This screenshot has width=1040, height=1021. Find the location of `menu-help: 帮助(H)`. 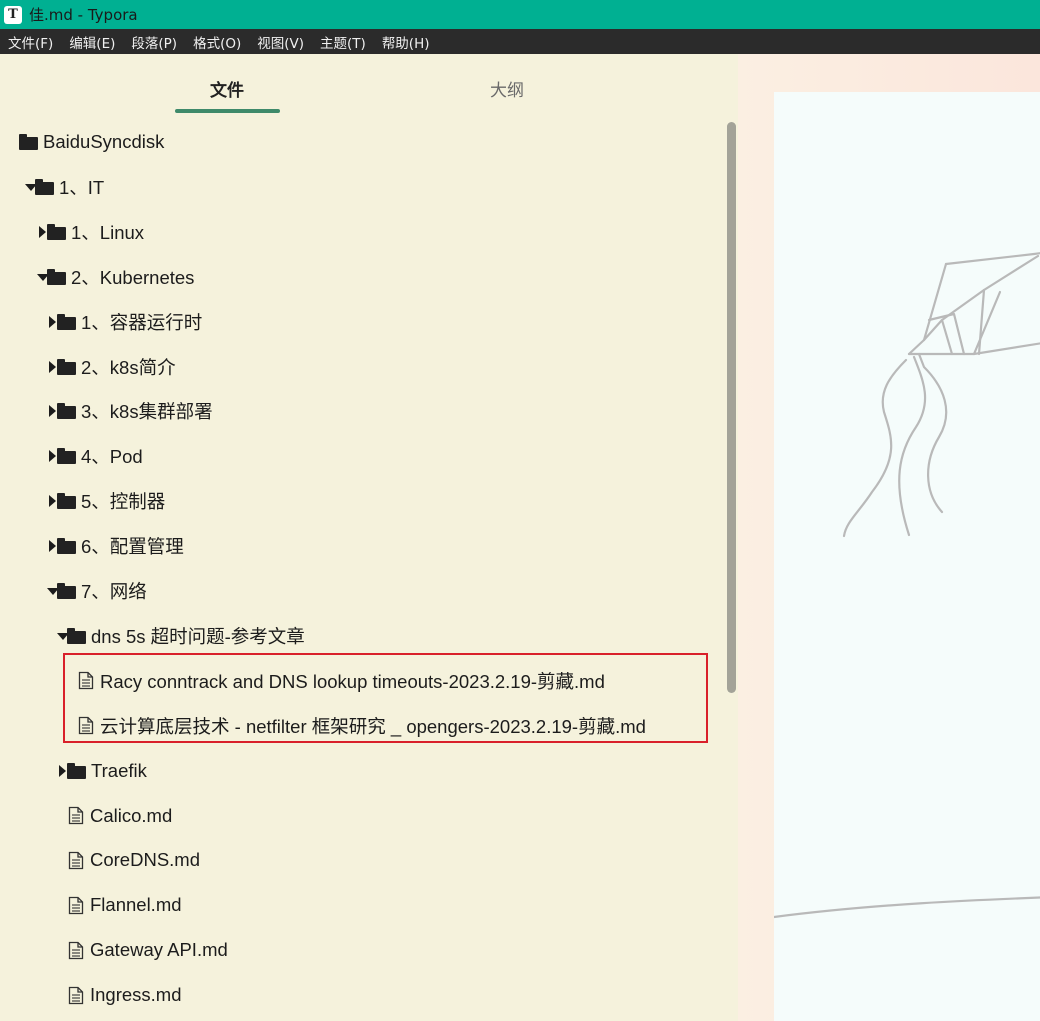

menu-help: 帮助(H) is located at coordinates (406, 42).